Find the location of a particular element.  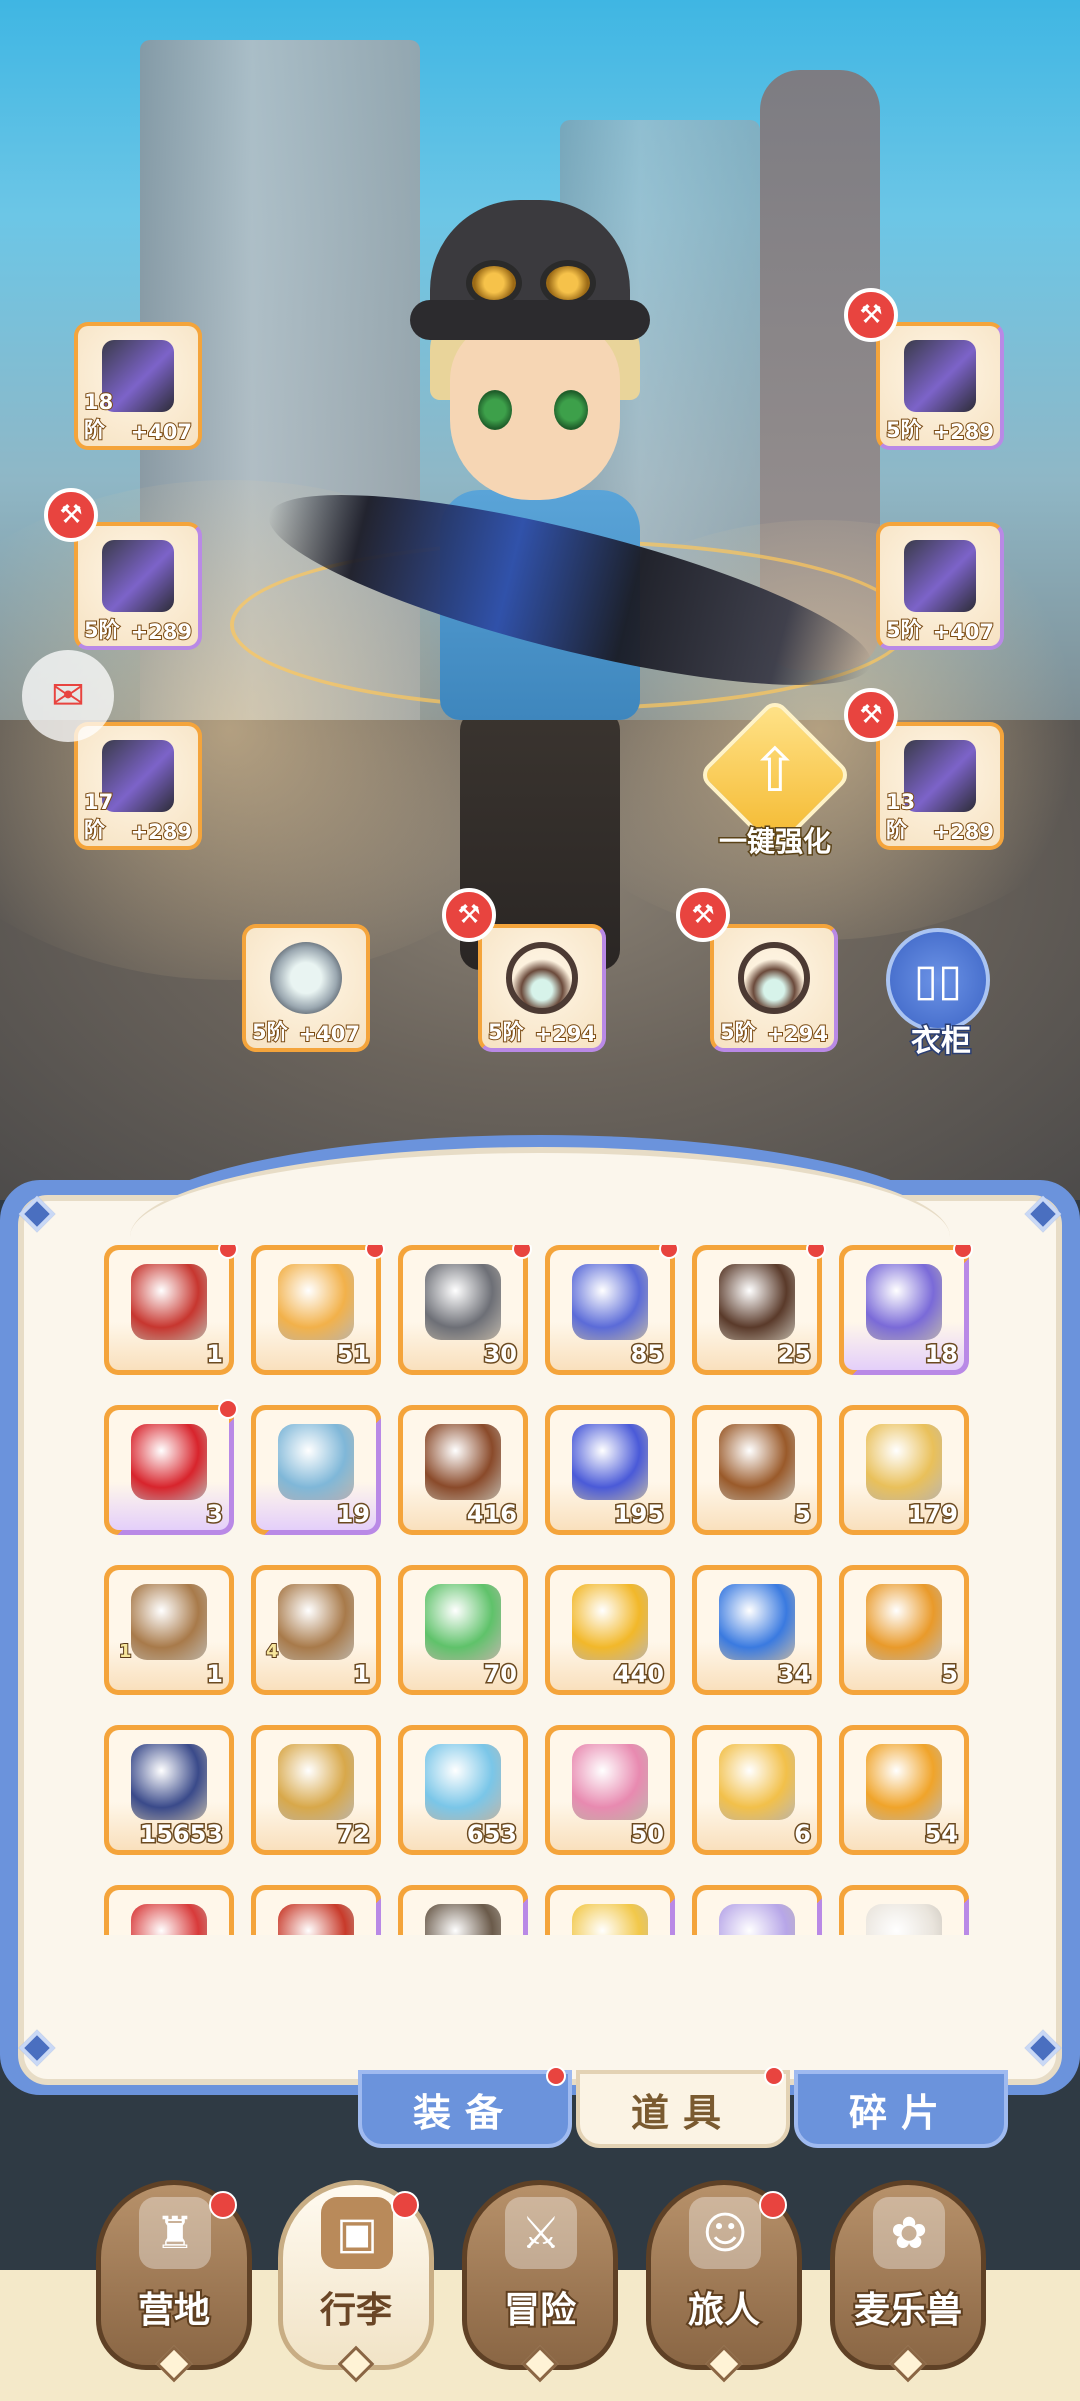

inventory-item: 440 is located at coordinates (610, 1630).